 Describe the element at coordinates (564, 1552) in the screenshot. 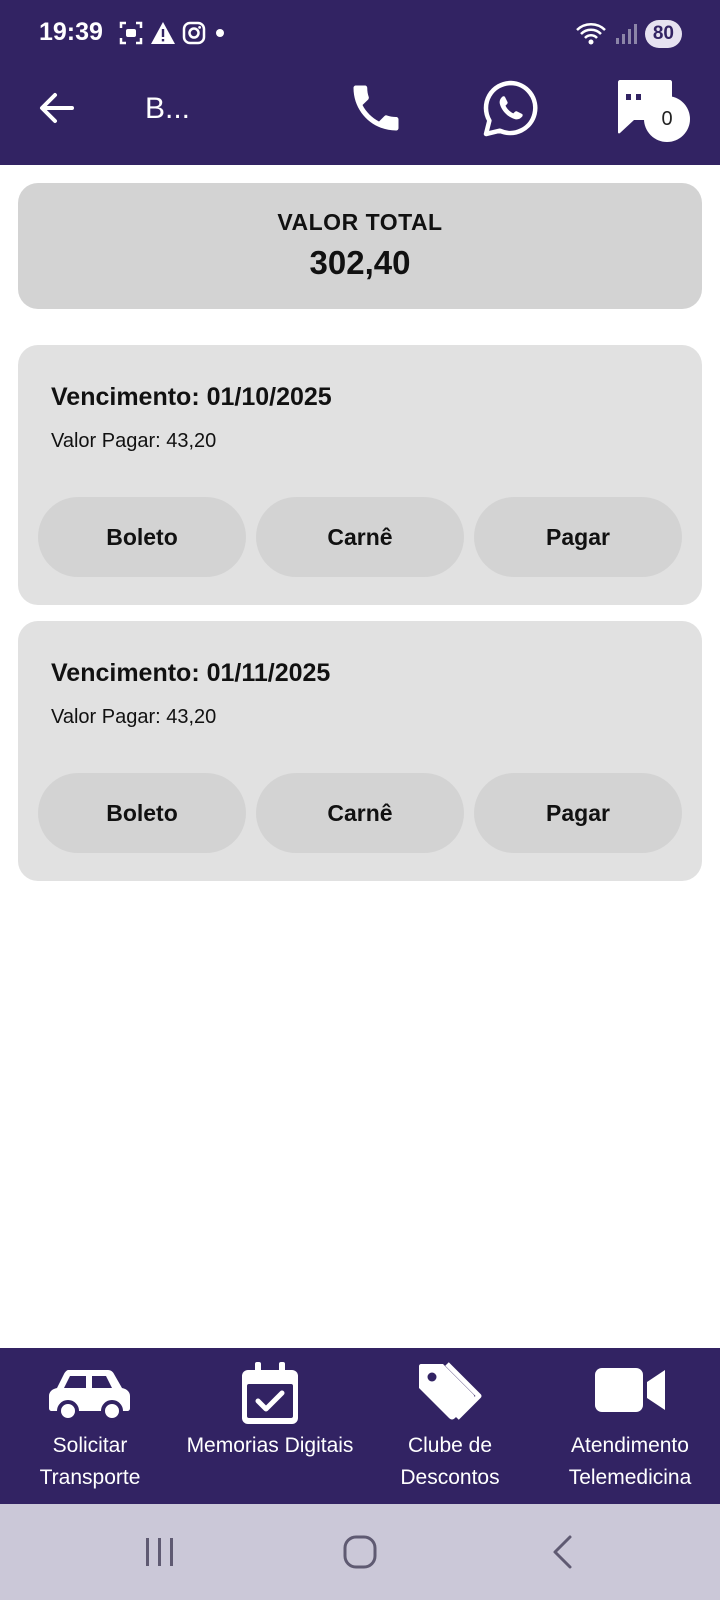

I see `back-nav-icon` at that location.